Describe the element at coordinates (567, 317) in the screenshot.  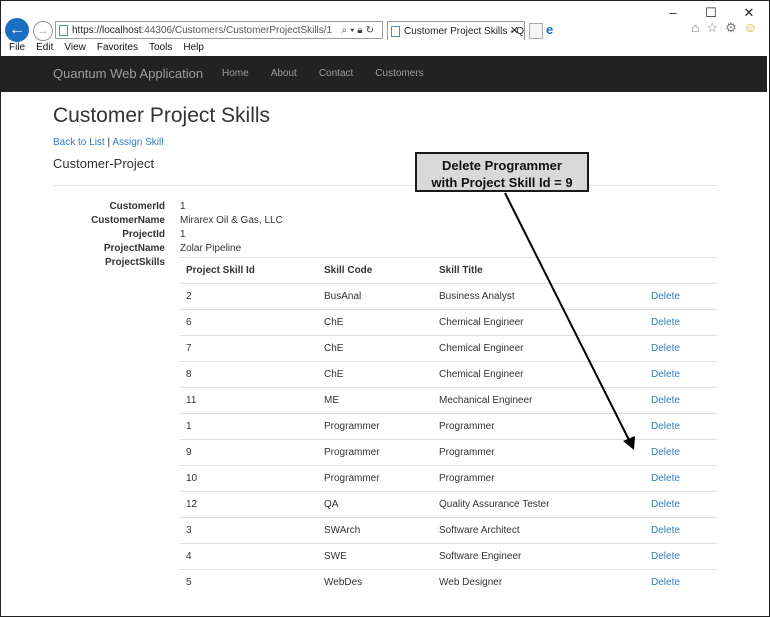
I see `annotation-arrow-line` at that location.